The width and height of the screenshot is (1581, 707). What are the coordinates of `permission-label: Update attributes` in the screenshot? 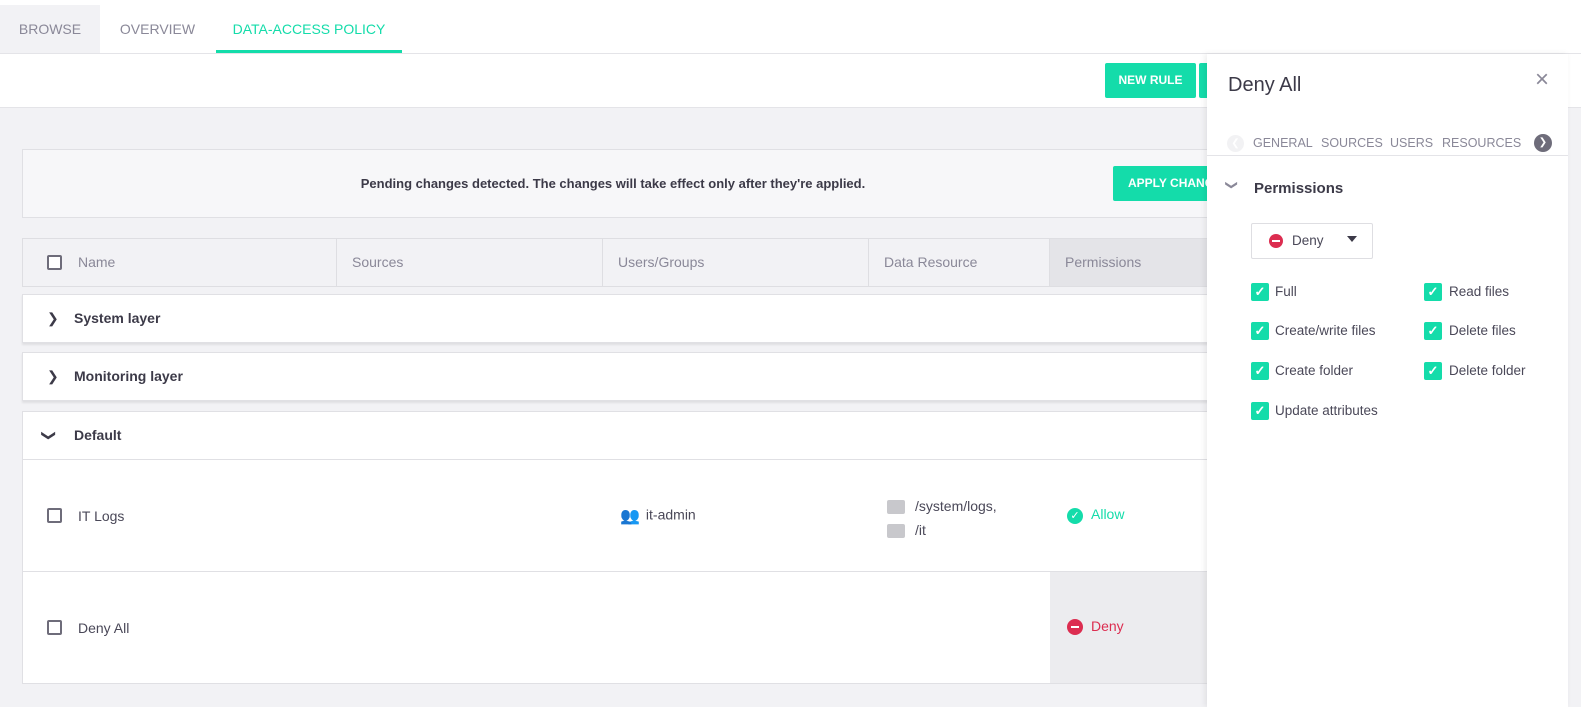 It's located at (1326, 410).